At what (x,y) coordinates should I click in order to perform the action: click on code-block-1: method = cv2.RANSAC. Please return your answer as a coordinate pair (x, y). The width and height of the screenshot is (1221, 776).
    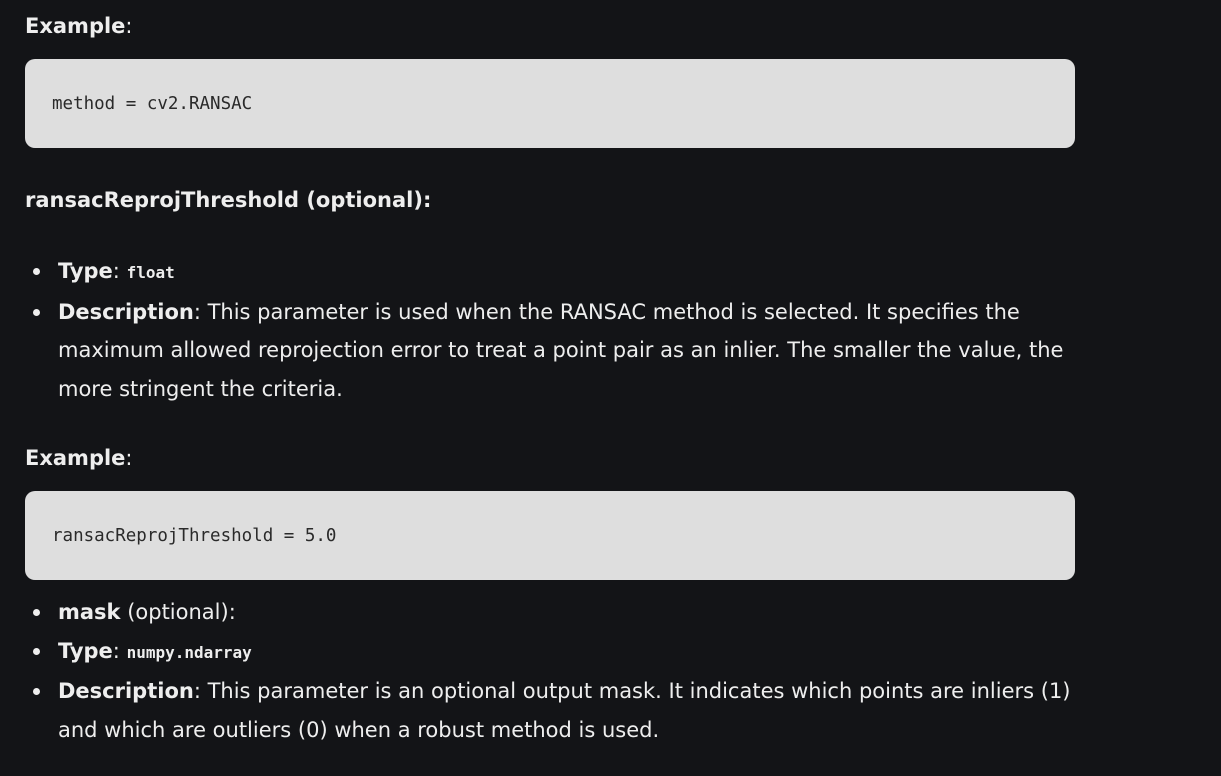
    Looking at the image, I should click on (550, 103).